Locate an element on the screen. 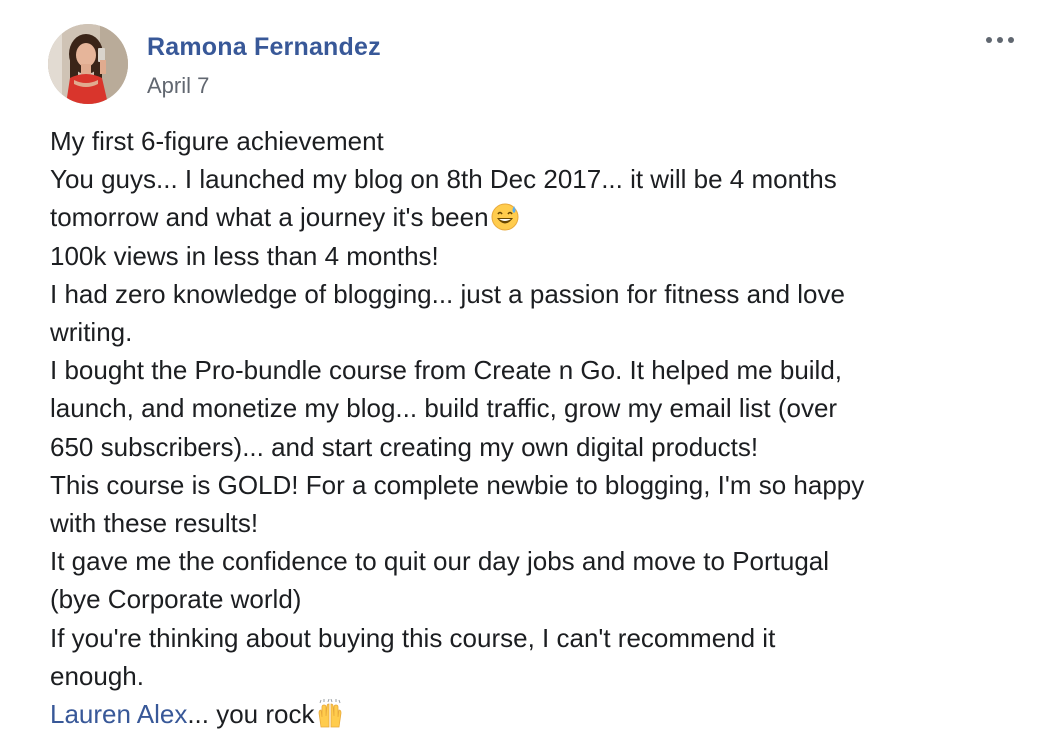 The height and width of the screenshot is (748, 1062). post-line: writing. is located at coordinates (91, 332).